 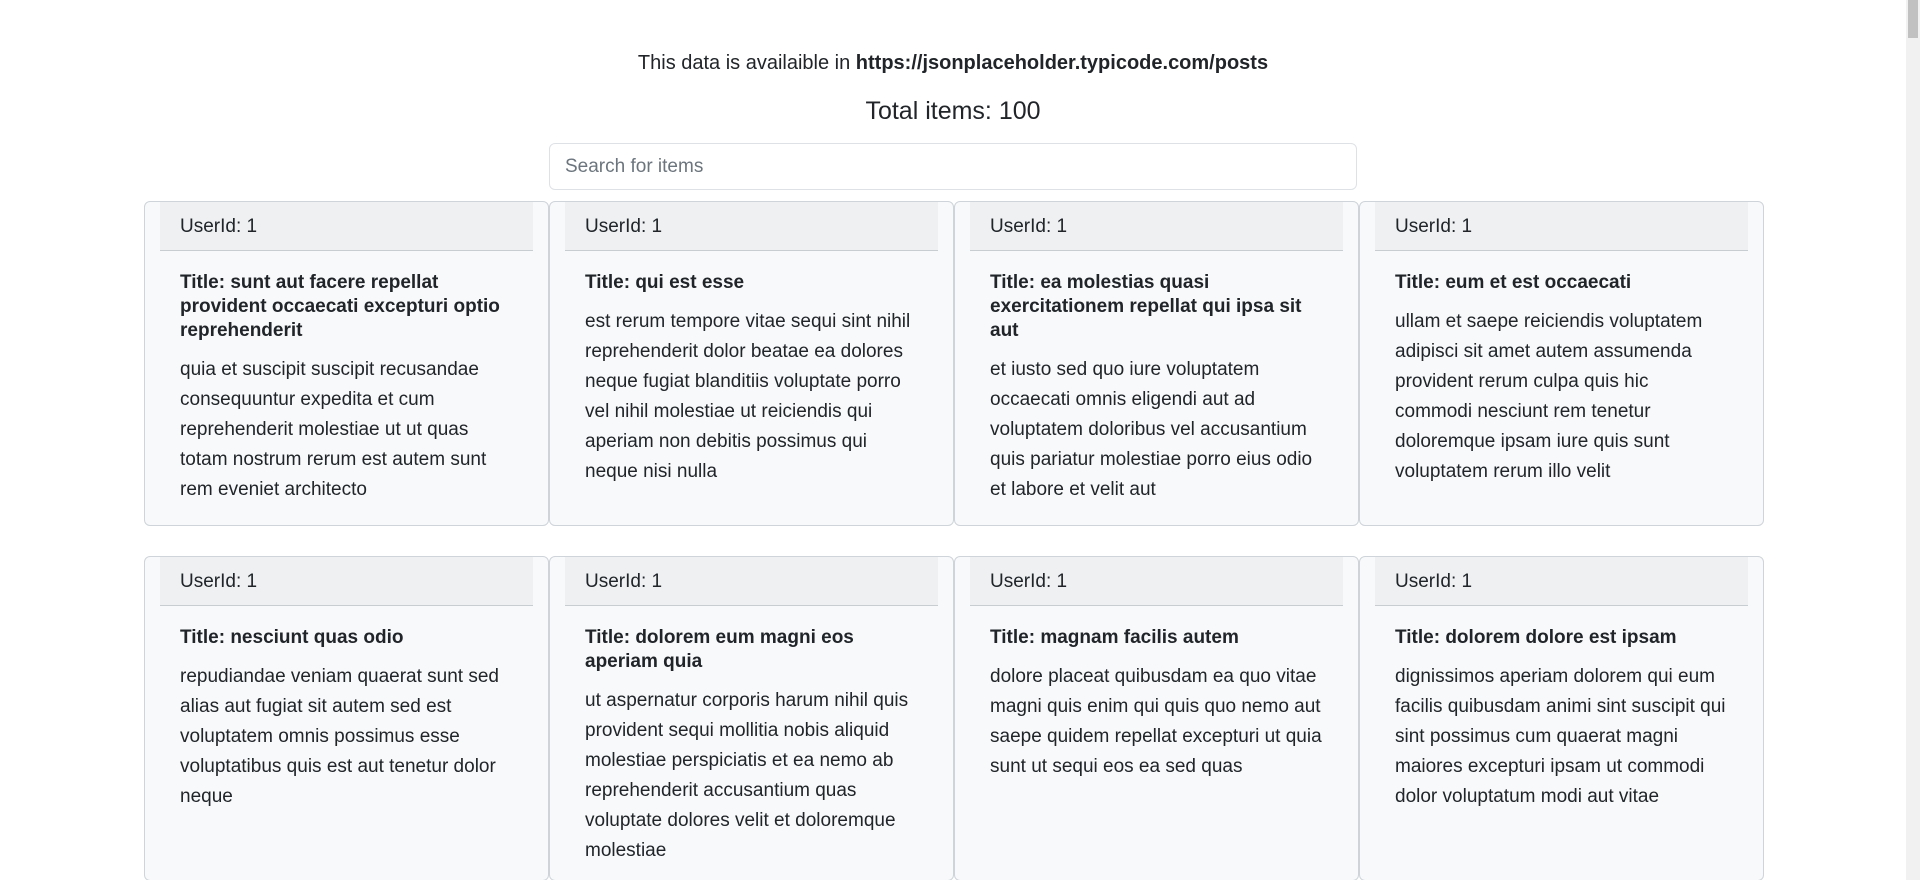 What do you see at coordinates (1139, 637) in the screenshot?
I see `post-title-text: magnam facilis autem` at bounding box center [1139, 637].